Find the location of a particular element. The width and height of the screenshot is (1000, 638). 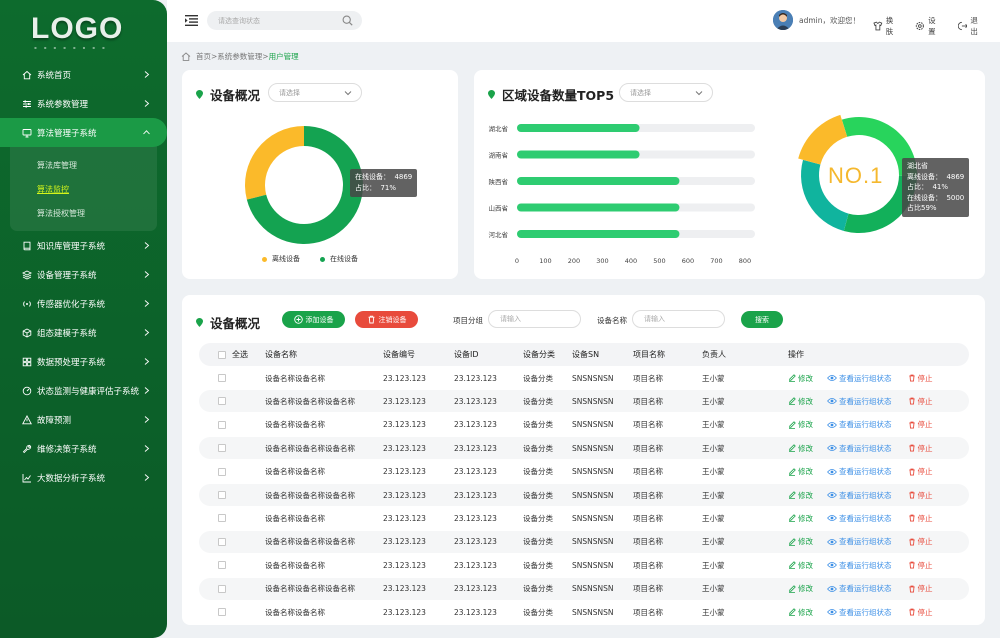

search-button: 搜索 is located at coordinates (762, 319).